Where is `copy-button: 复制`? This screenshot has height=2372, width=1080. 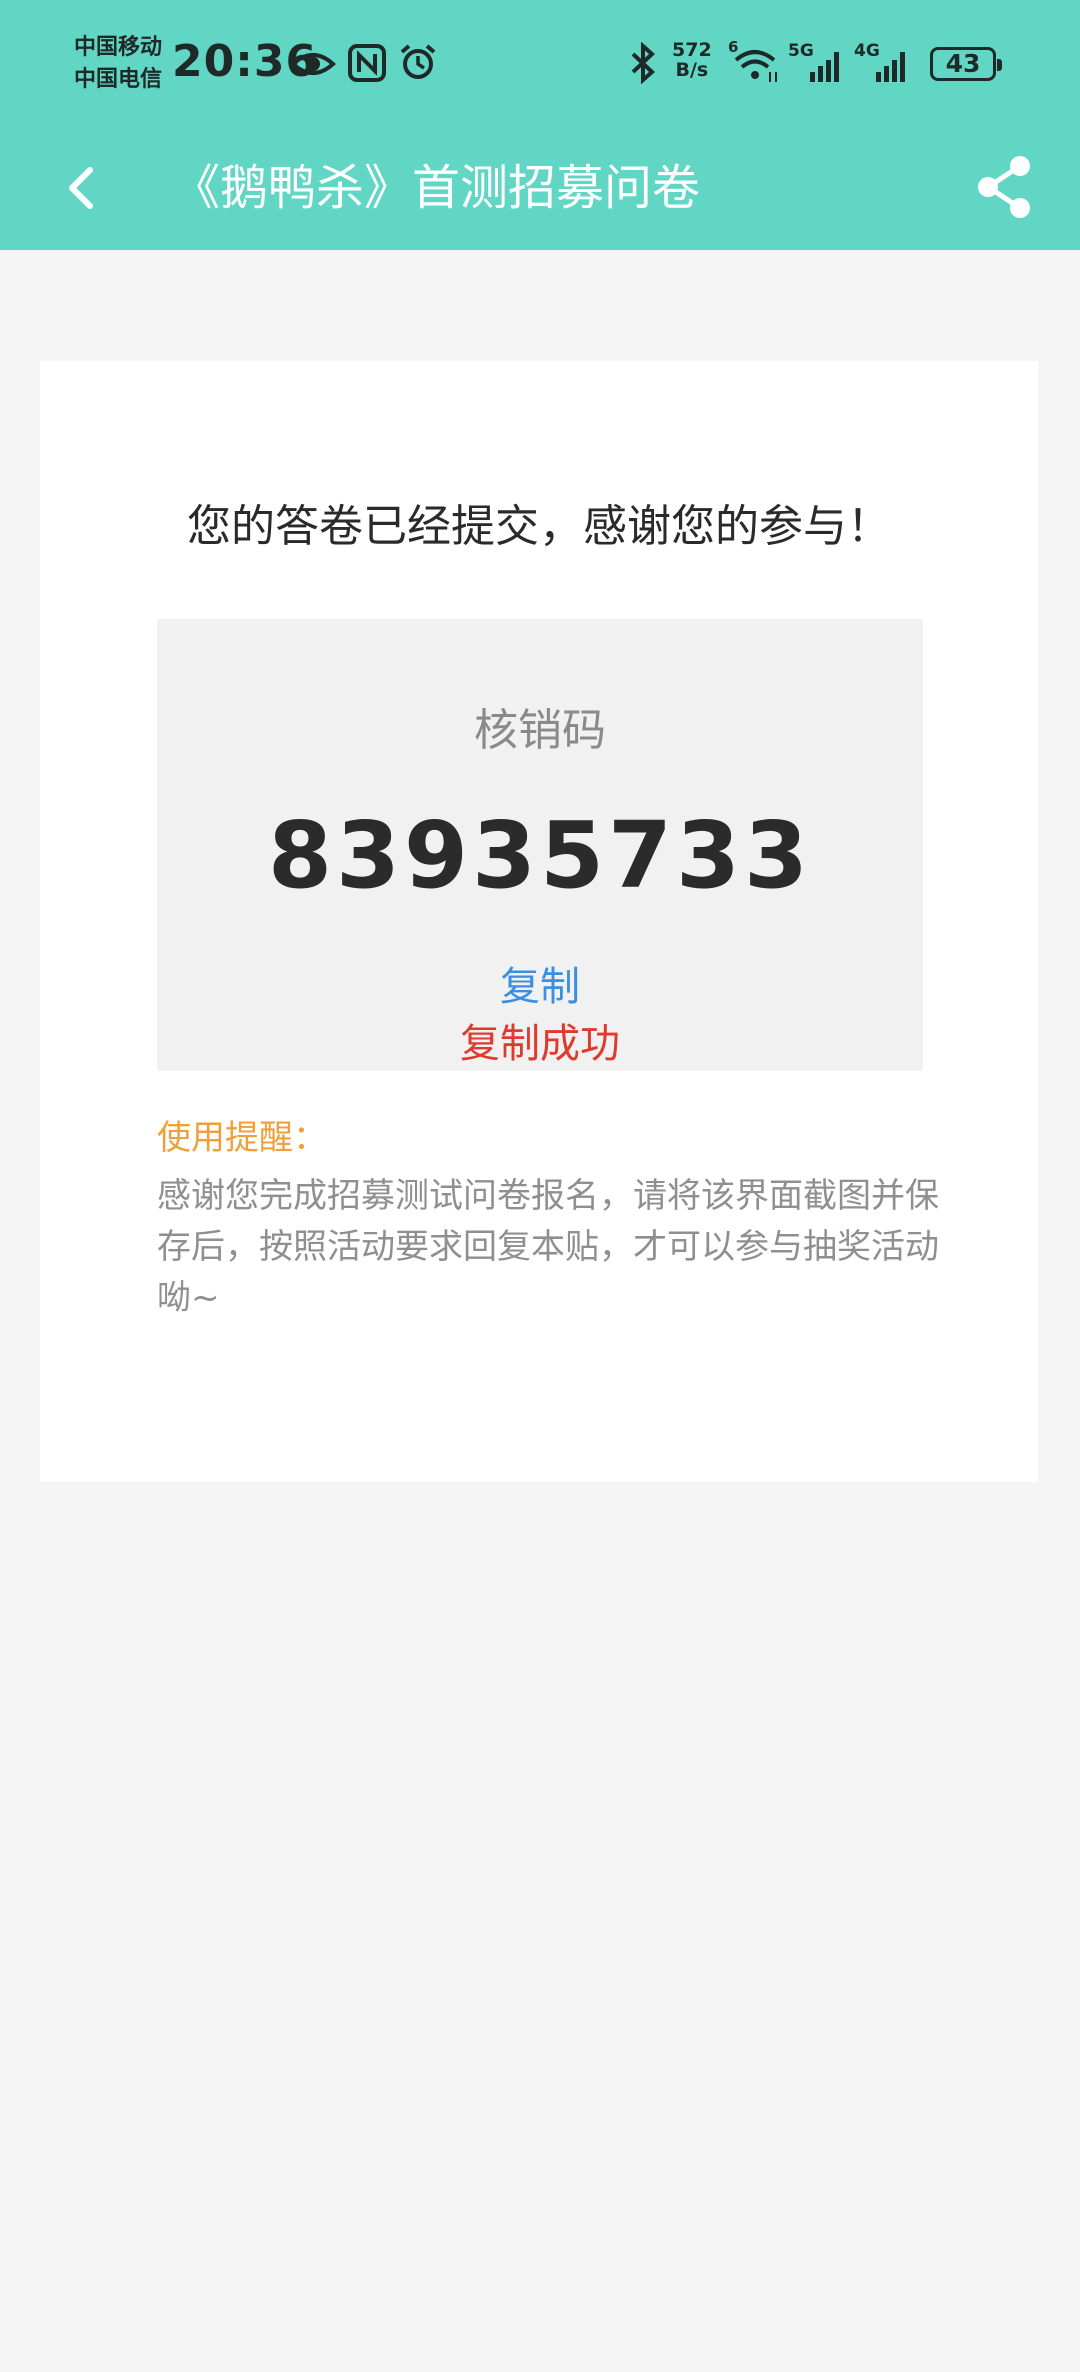 copy-button: 复制 is located at coordinates (540, 987).